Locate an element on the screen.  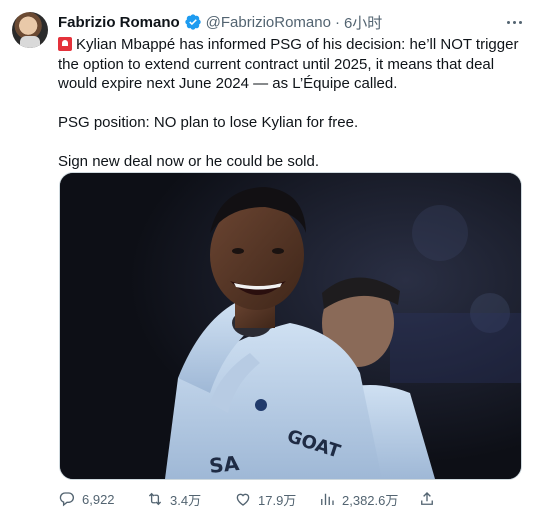
retweet-icon is located at coordinates (155, 499).